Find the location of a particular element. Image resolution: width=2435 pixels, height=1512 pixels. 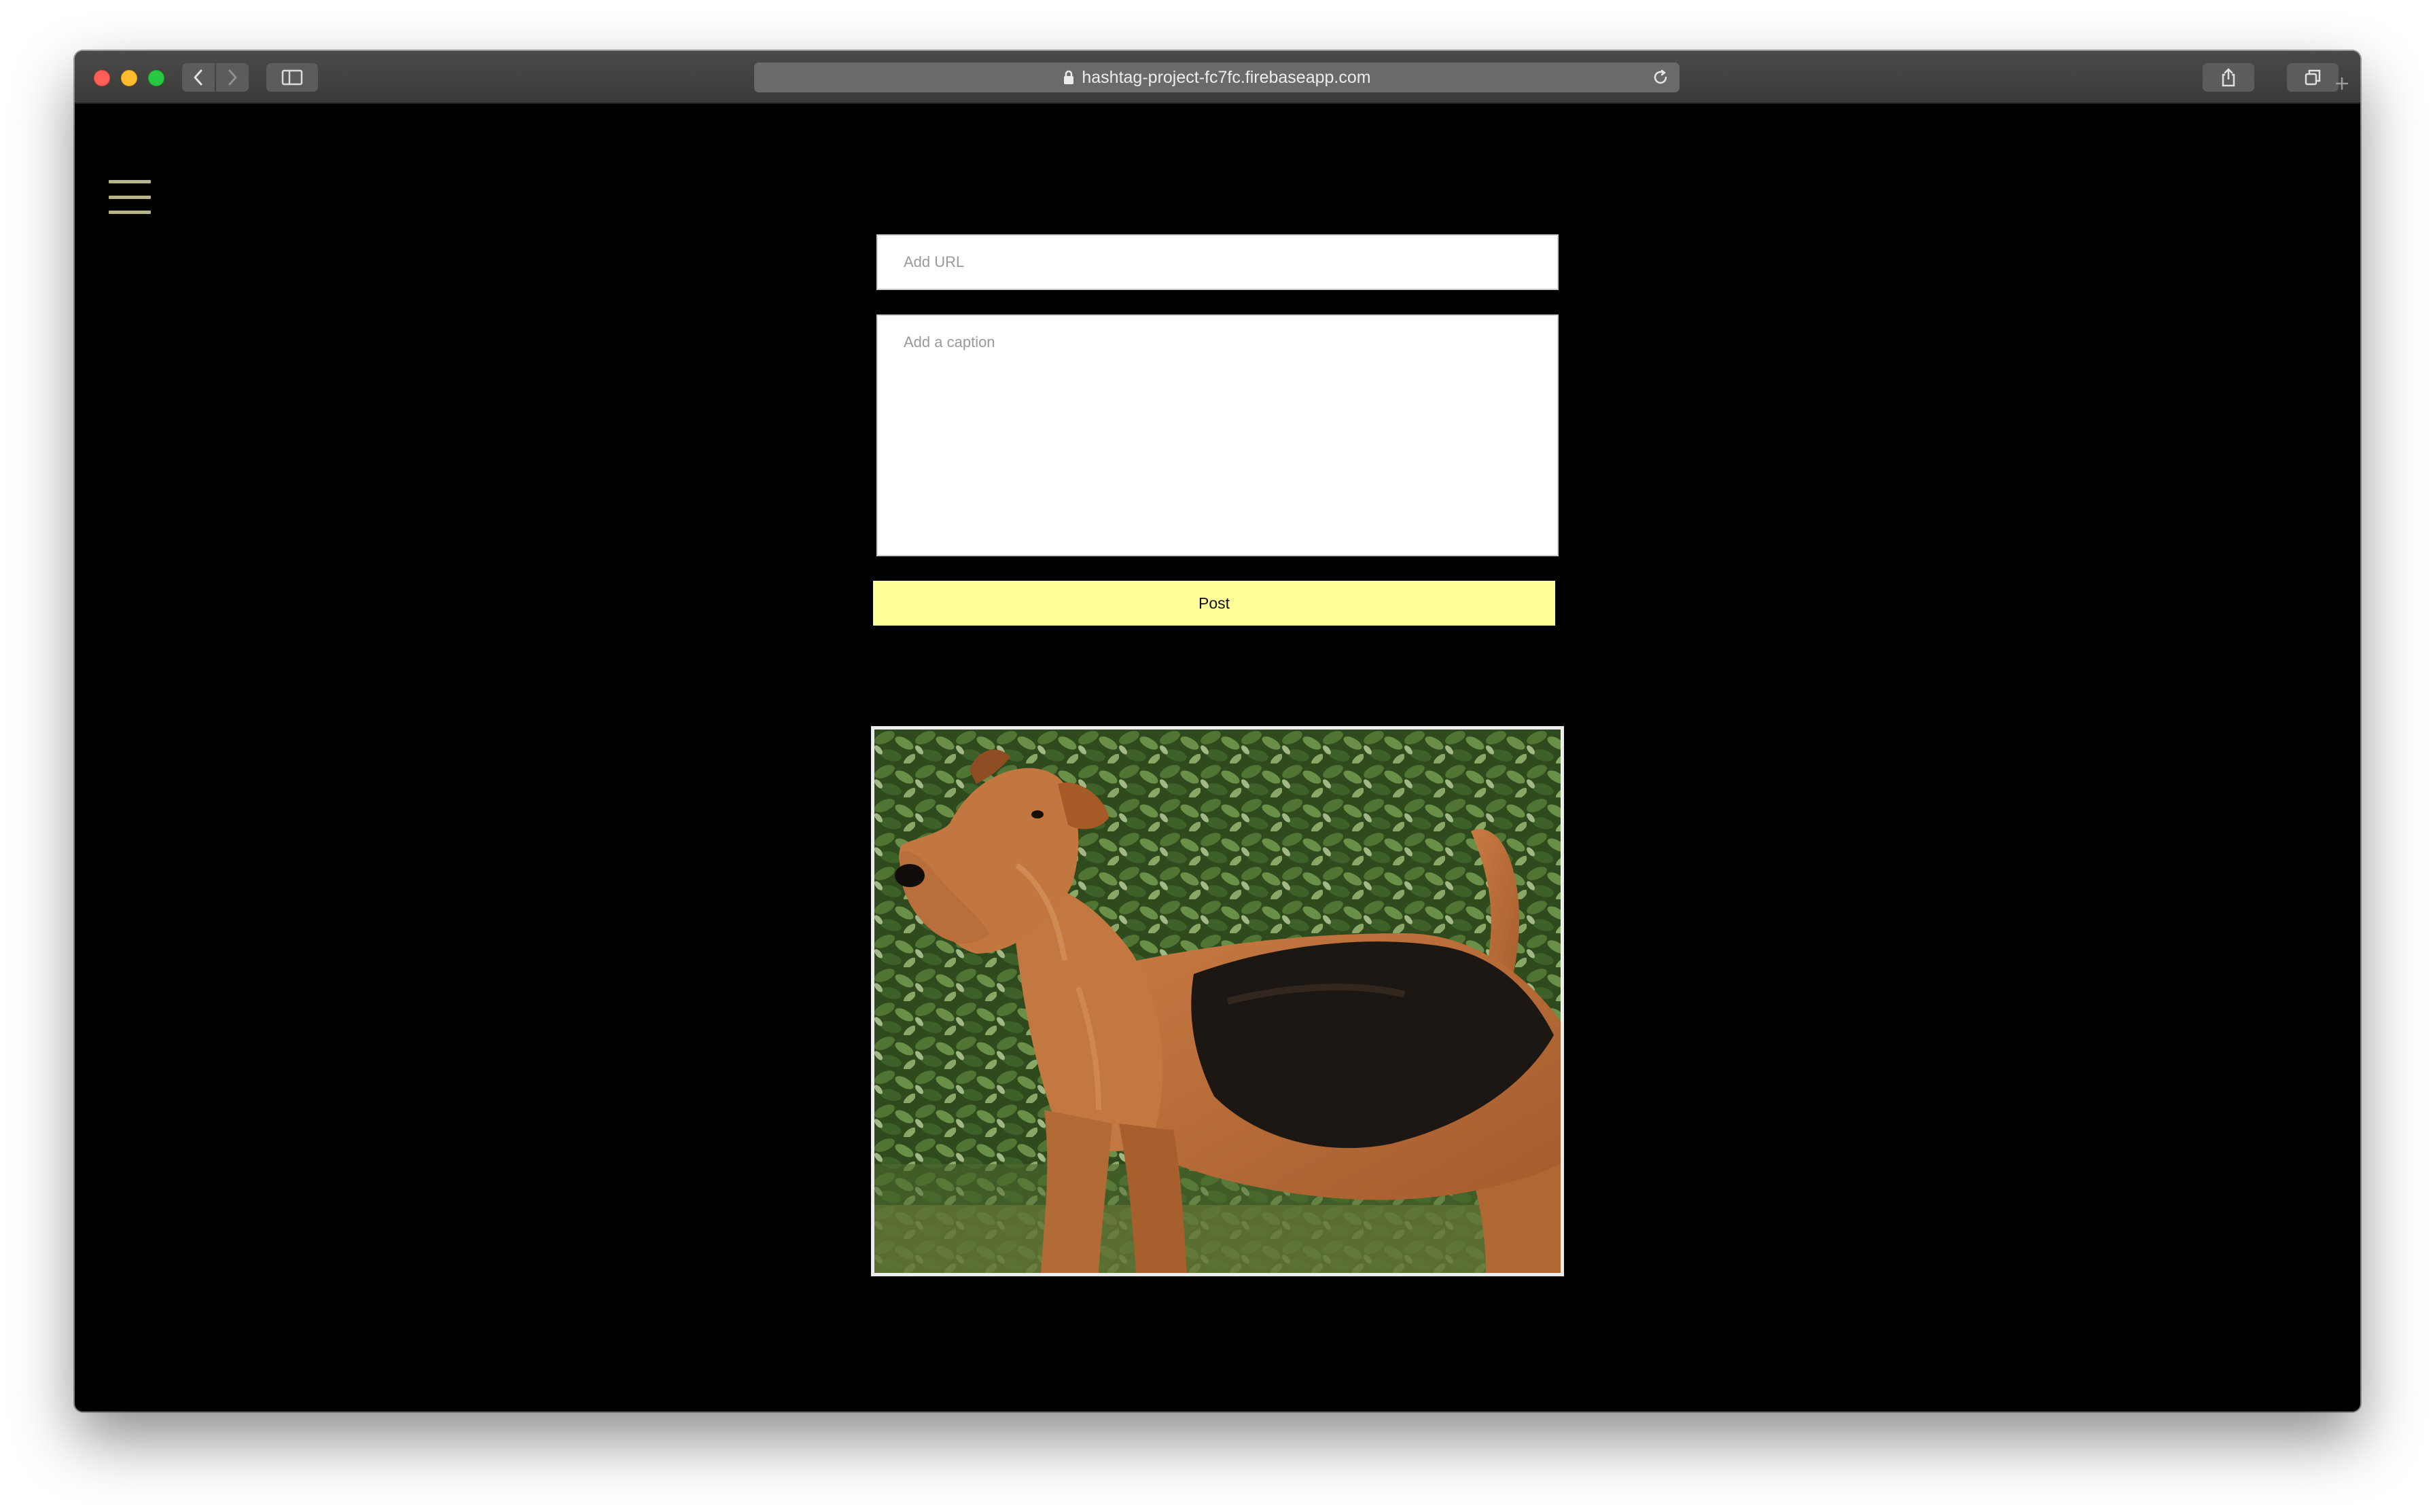

minimize-window-button is located at coordinates (129, 78).